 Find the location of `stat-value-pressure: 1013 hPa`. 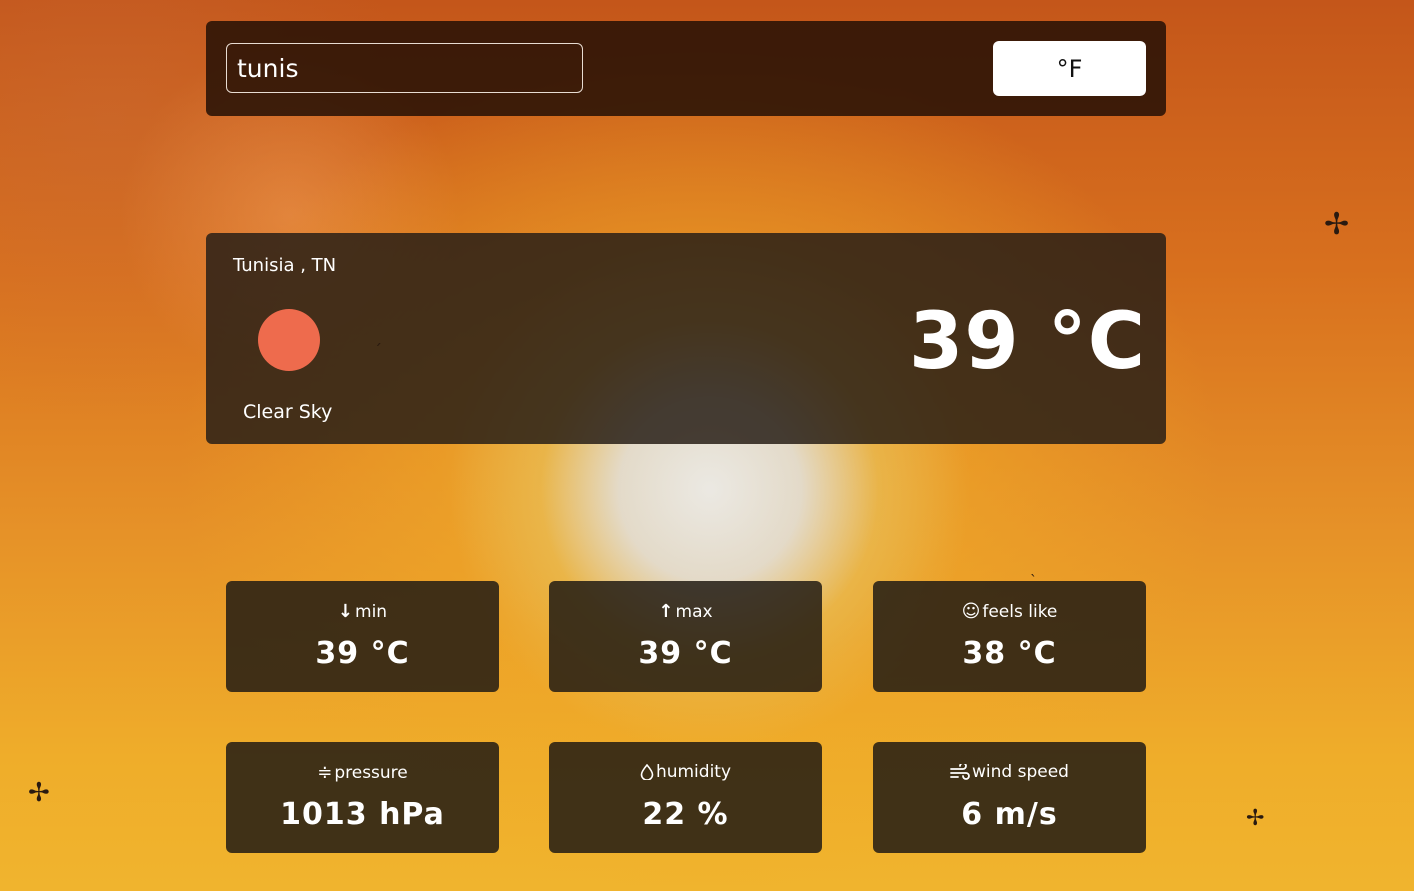

stat-value-pressure: 1013 hPa is located at coordinates (362, 814).